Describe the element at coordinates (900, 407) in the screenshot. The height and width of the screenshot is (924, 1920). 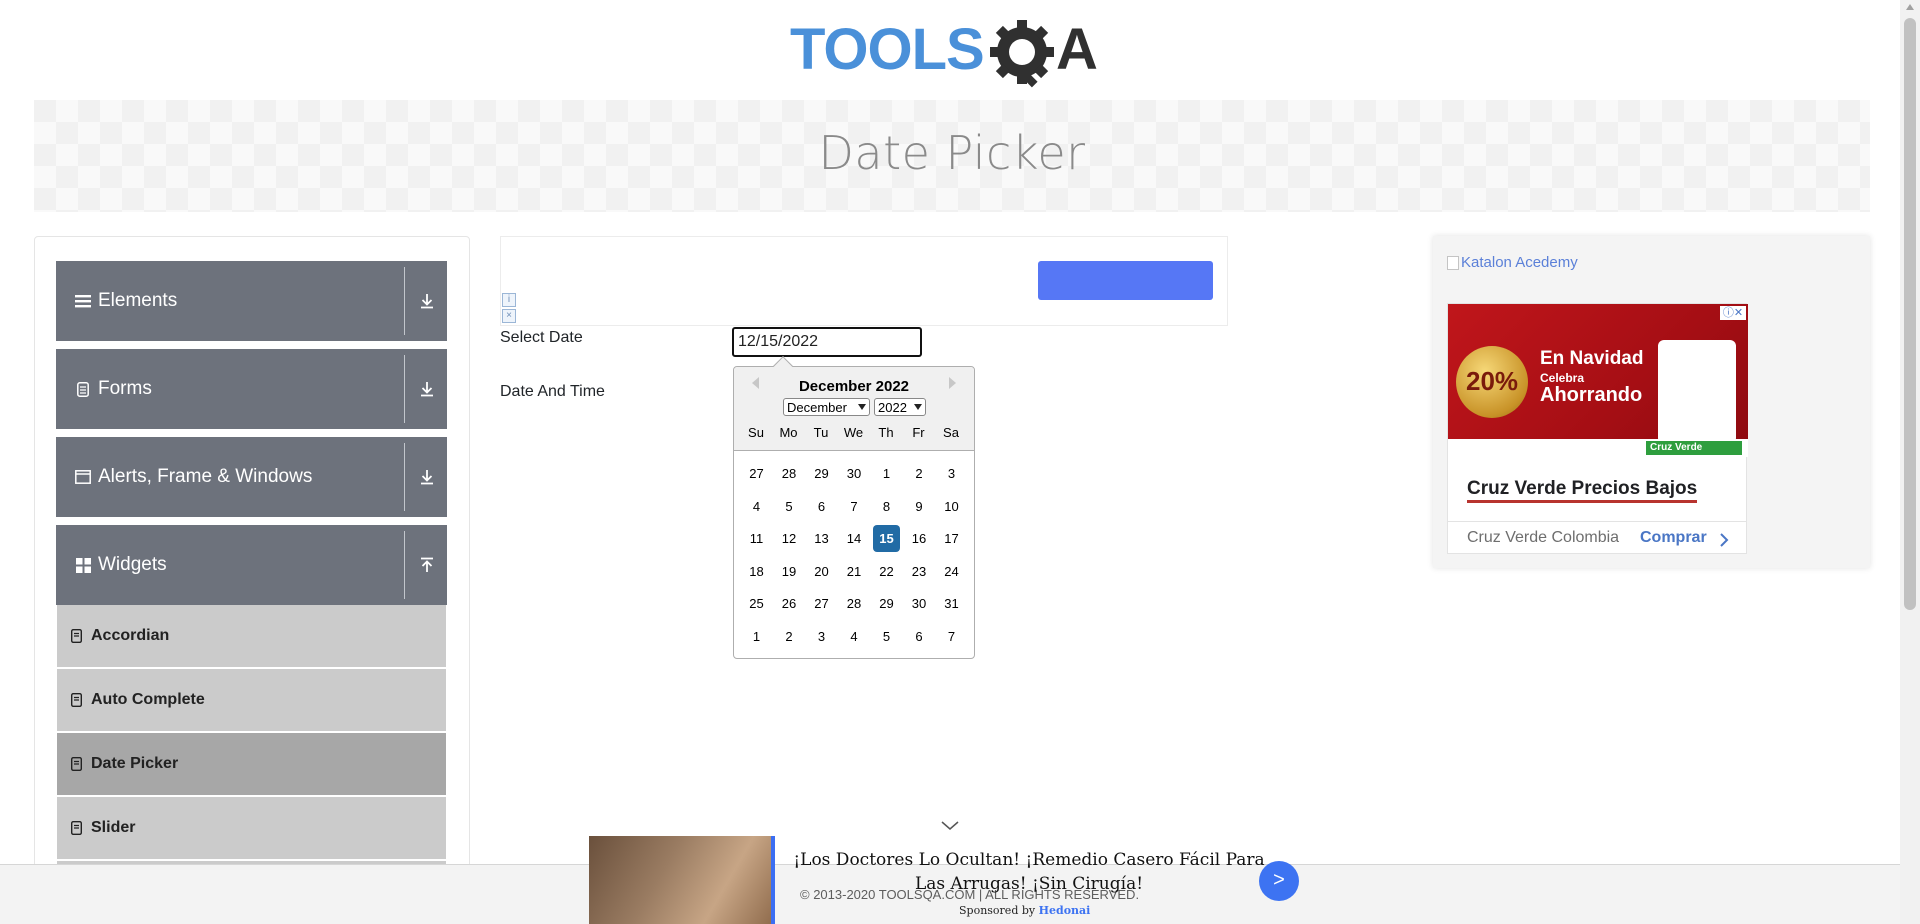
I see `year-select: 2022` at that location.